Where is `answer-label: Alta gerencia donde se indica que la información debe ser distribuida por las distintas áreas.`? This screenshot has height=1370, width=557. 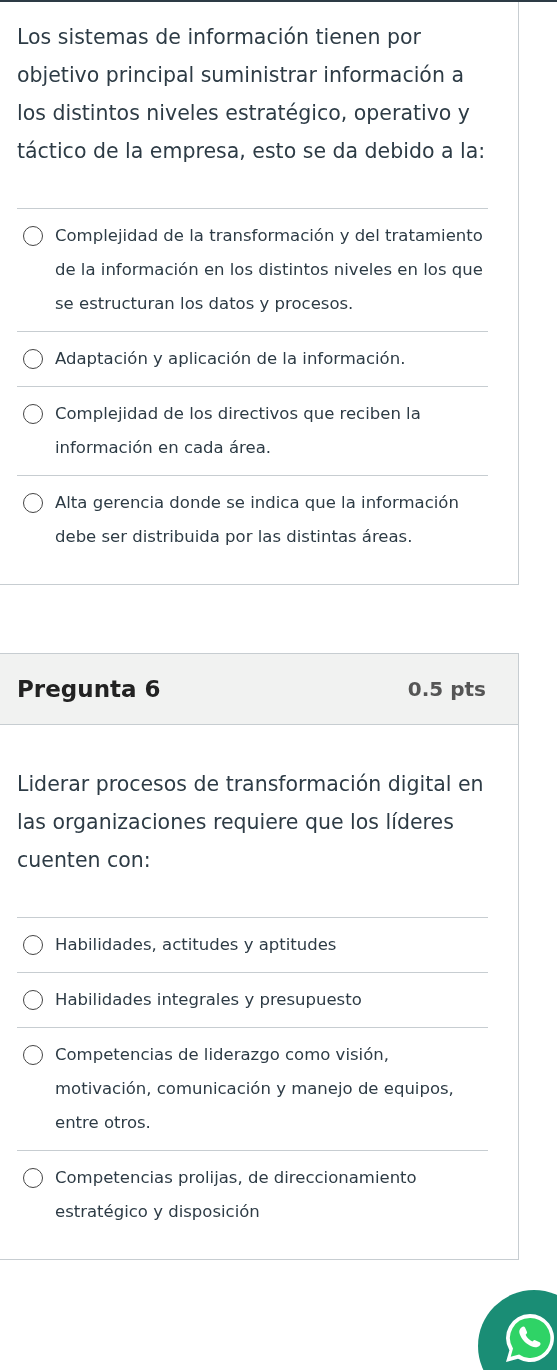 answer-label: Alta gerencia donde se indica que la información debe ser distribuida por las distintas áreas. is located at coordinates (271, 520).